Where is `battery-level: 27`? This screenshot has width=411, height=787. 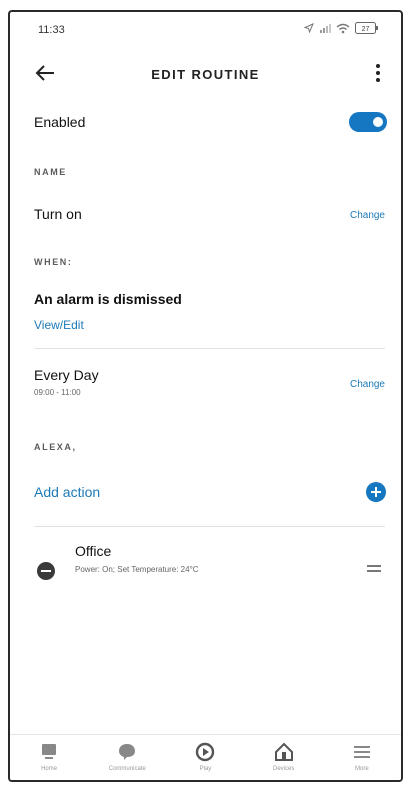
battery-level: 27 is located at coordinates (366, 29).